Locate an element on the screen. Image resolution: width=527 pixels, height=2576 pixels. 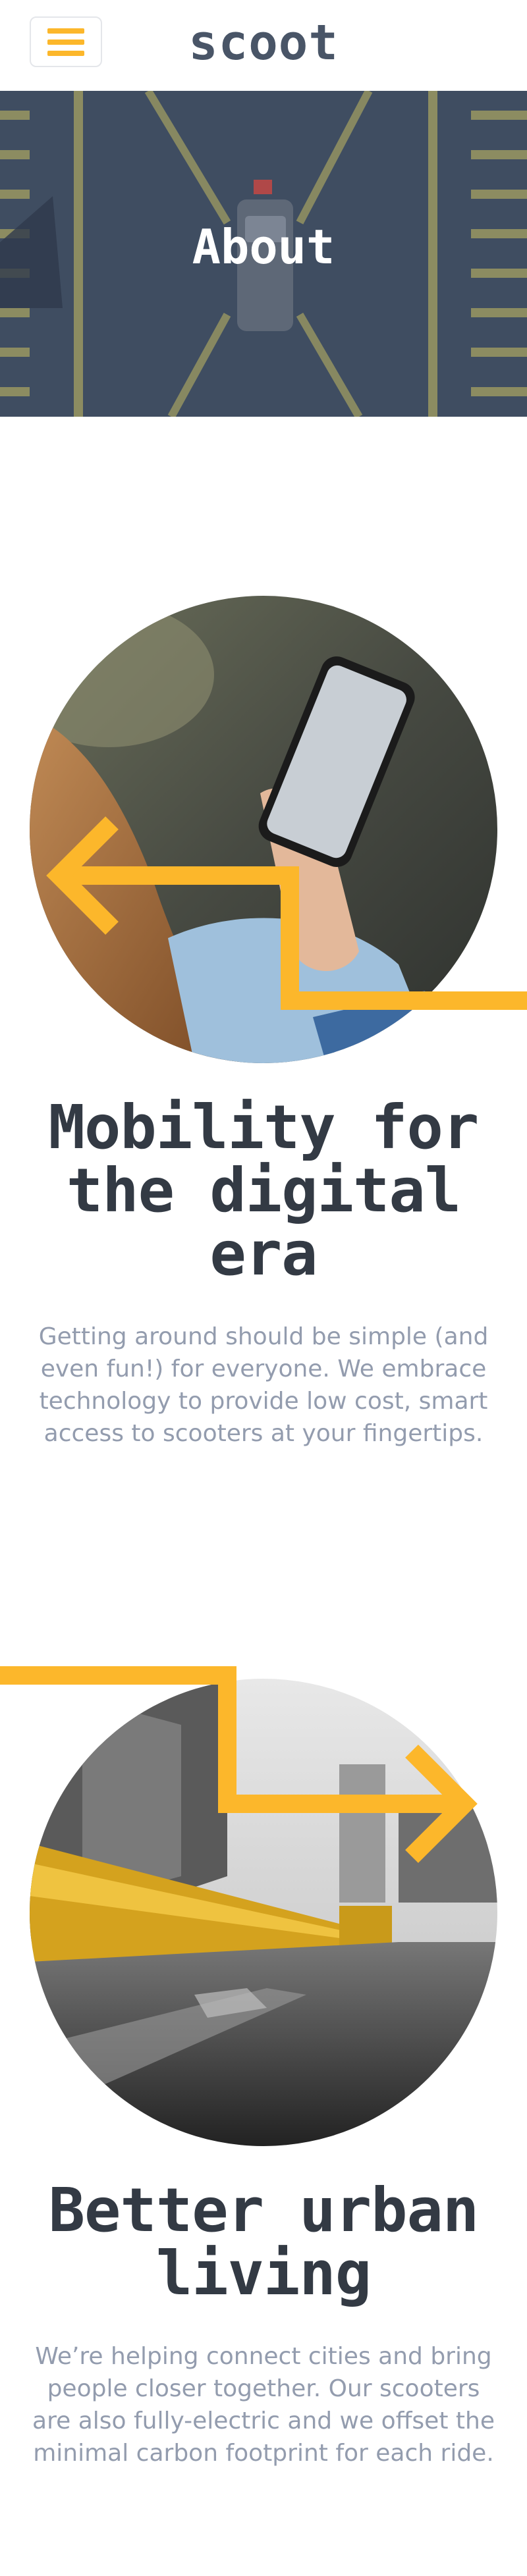
title-line: the digital is located at coordinates (263, 1190).